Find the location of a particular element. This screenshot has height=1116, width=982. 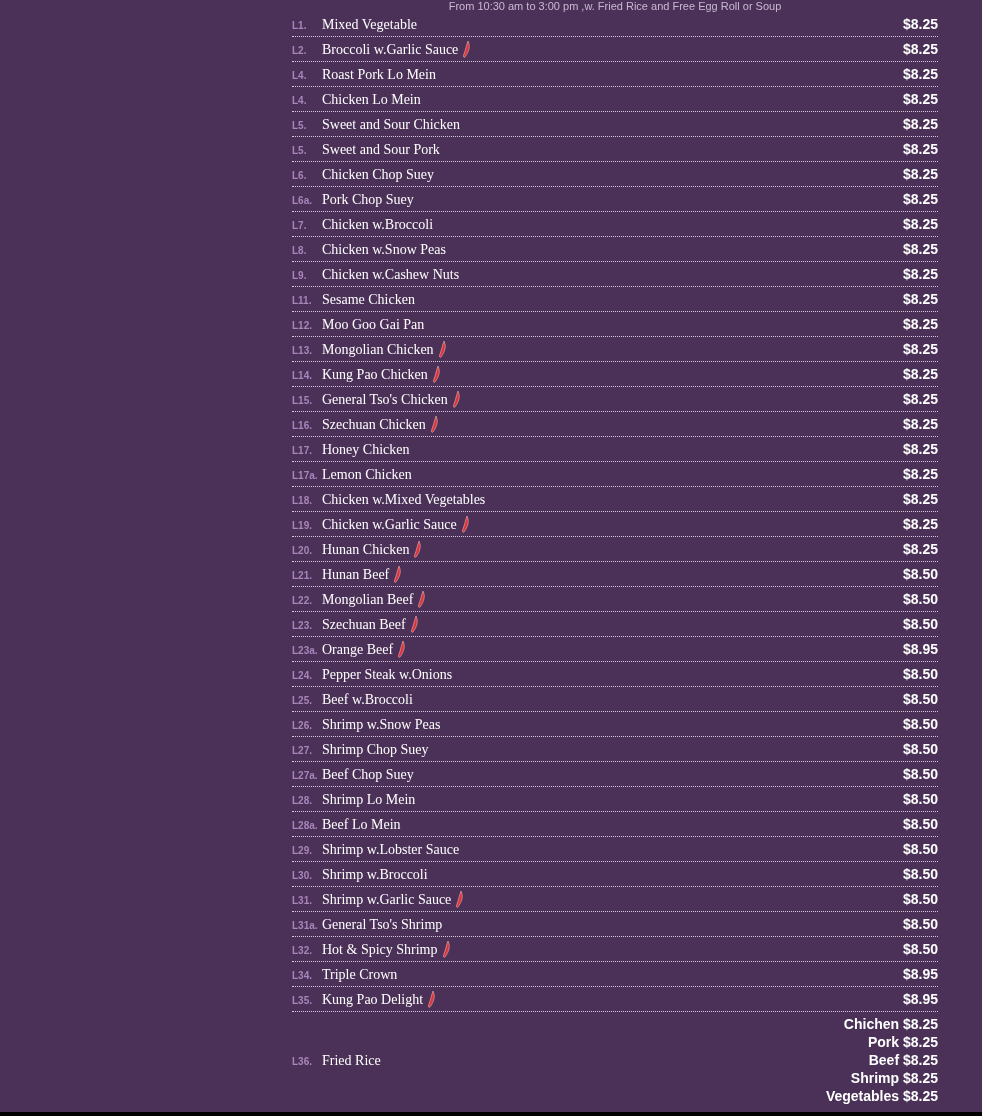

item-name: Honey Chicken is located at coordinates (366, 449).